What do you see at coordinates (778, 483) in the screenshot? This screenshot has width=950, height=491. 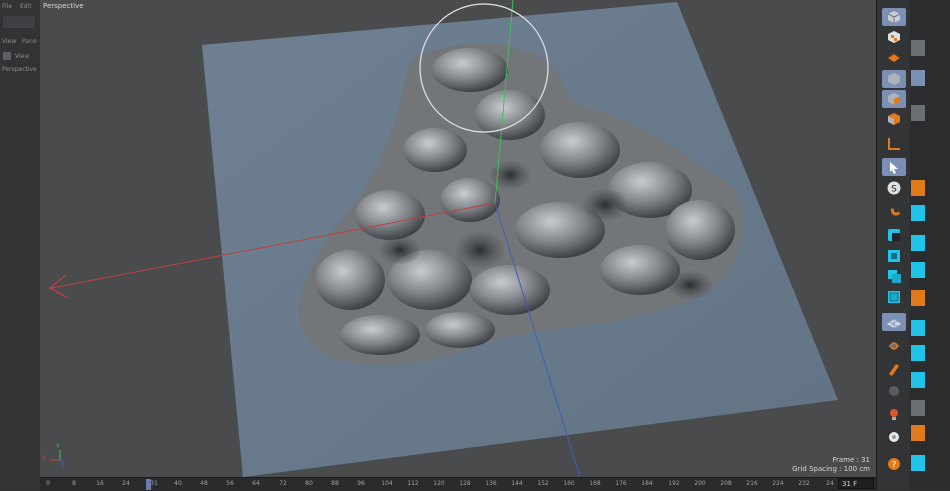 I see `timeline-tick: 224` at bounding box center [778, 483].